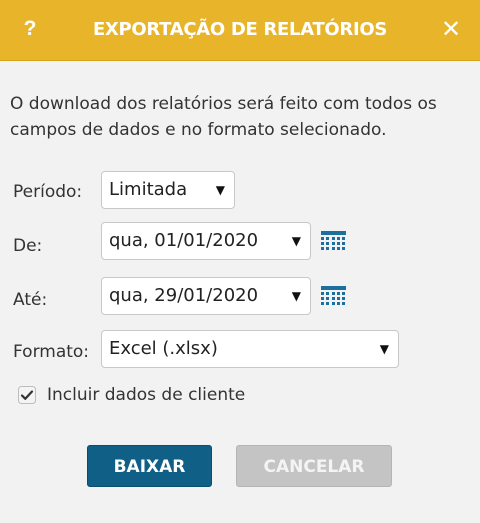  What do you see at coordinates (149, 466) in the screenshot?
I see `download-button: BAIXAR` at bounding box center [149, 466].